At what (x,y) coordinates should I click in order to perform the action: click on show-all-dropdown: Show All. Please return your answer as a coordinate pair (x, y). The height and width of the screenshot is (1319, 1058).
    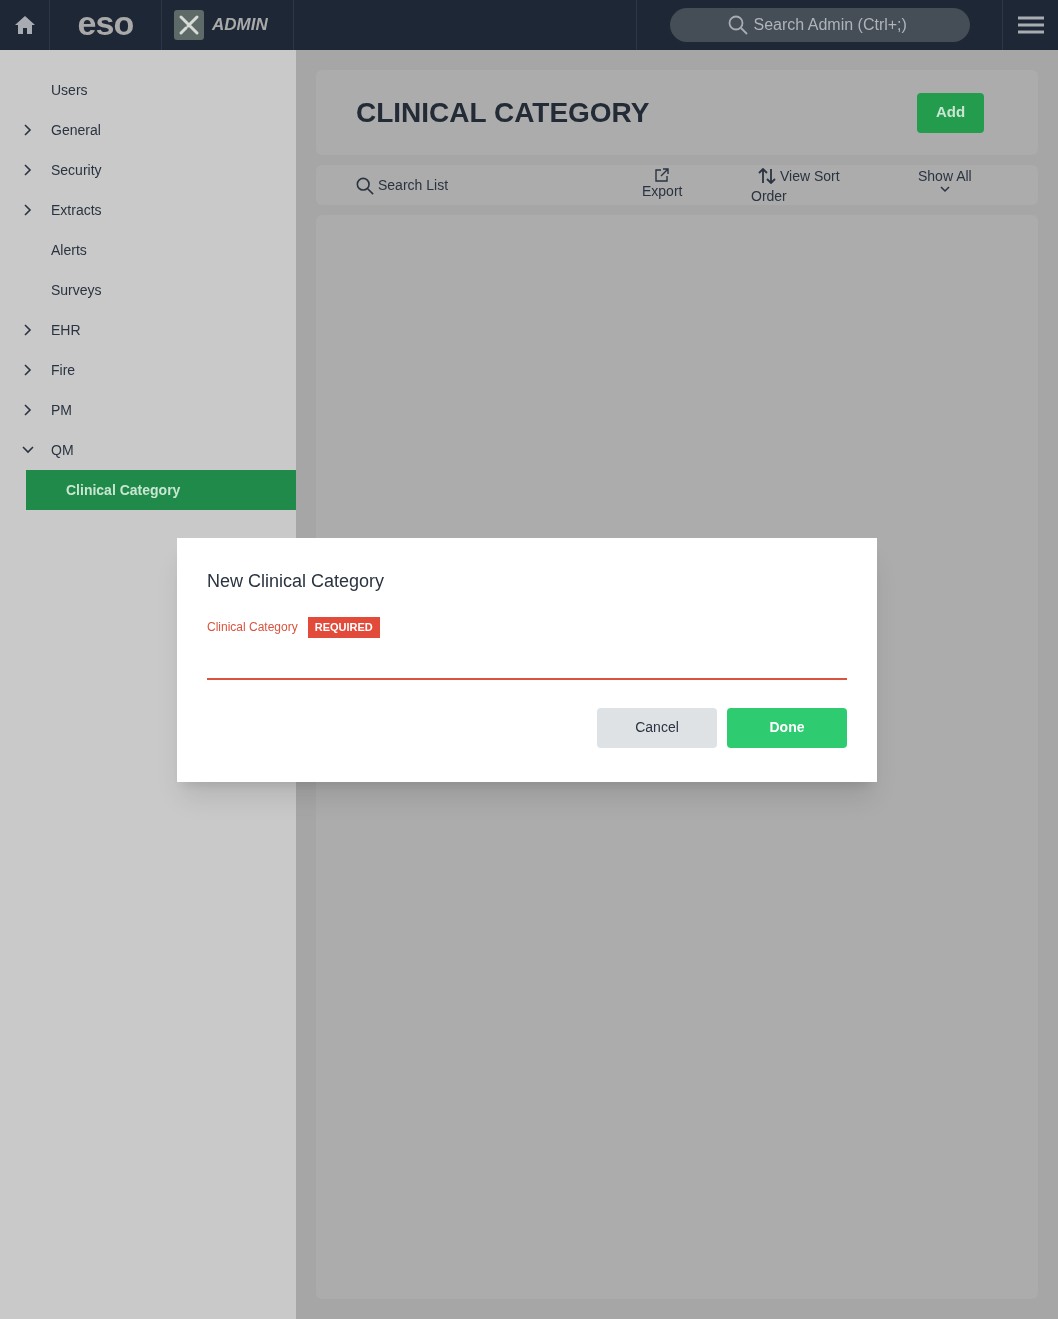
    Looking at the image, I should click on (945, 179).